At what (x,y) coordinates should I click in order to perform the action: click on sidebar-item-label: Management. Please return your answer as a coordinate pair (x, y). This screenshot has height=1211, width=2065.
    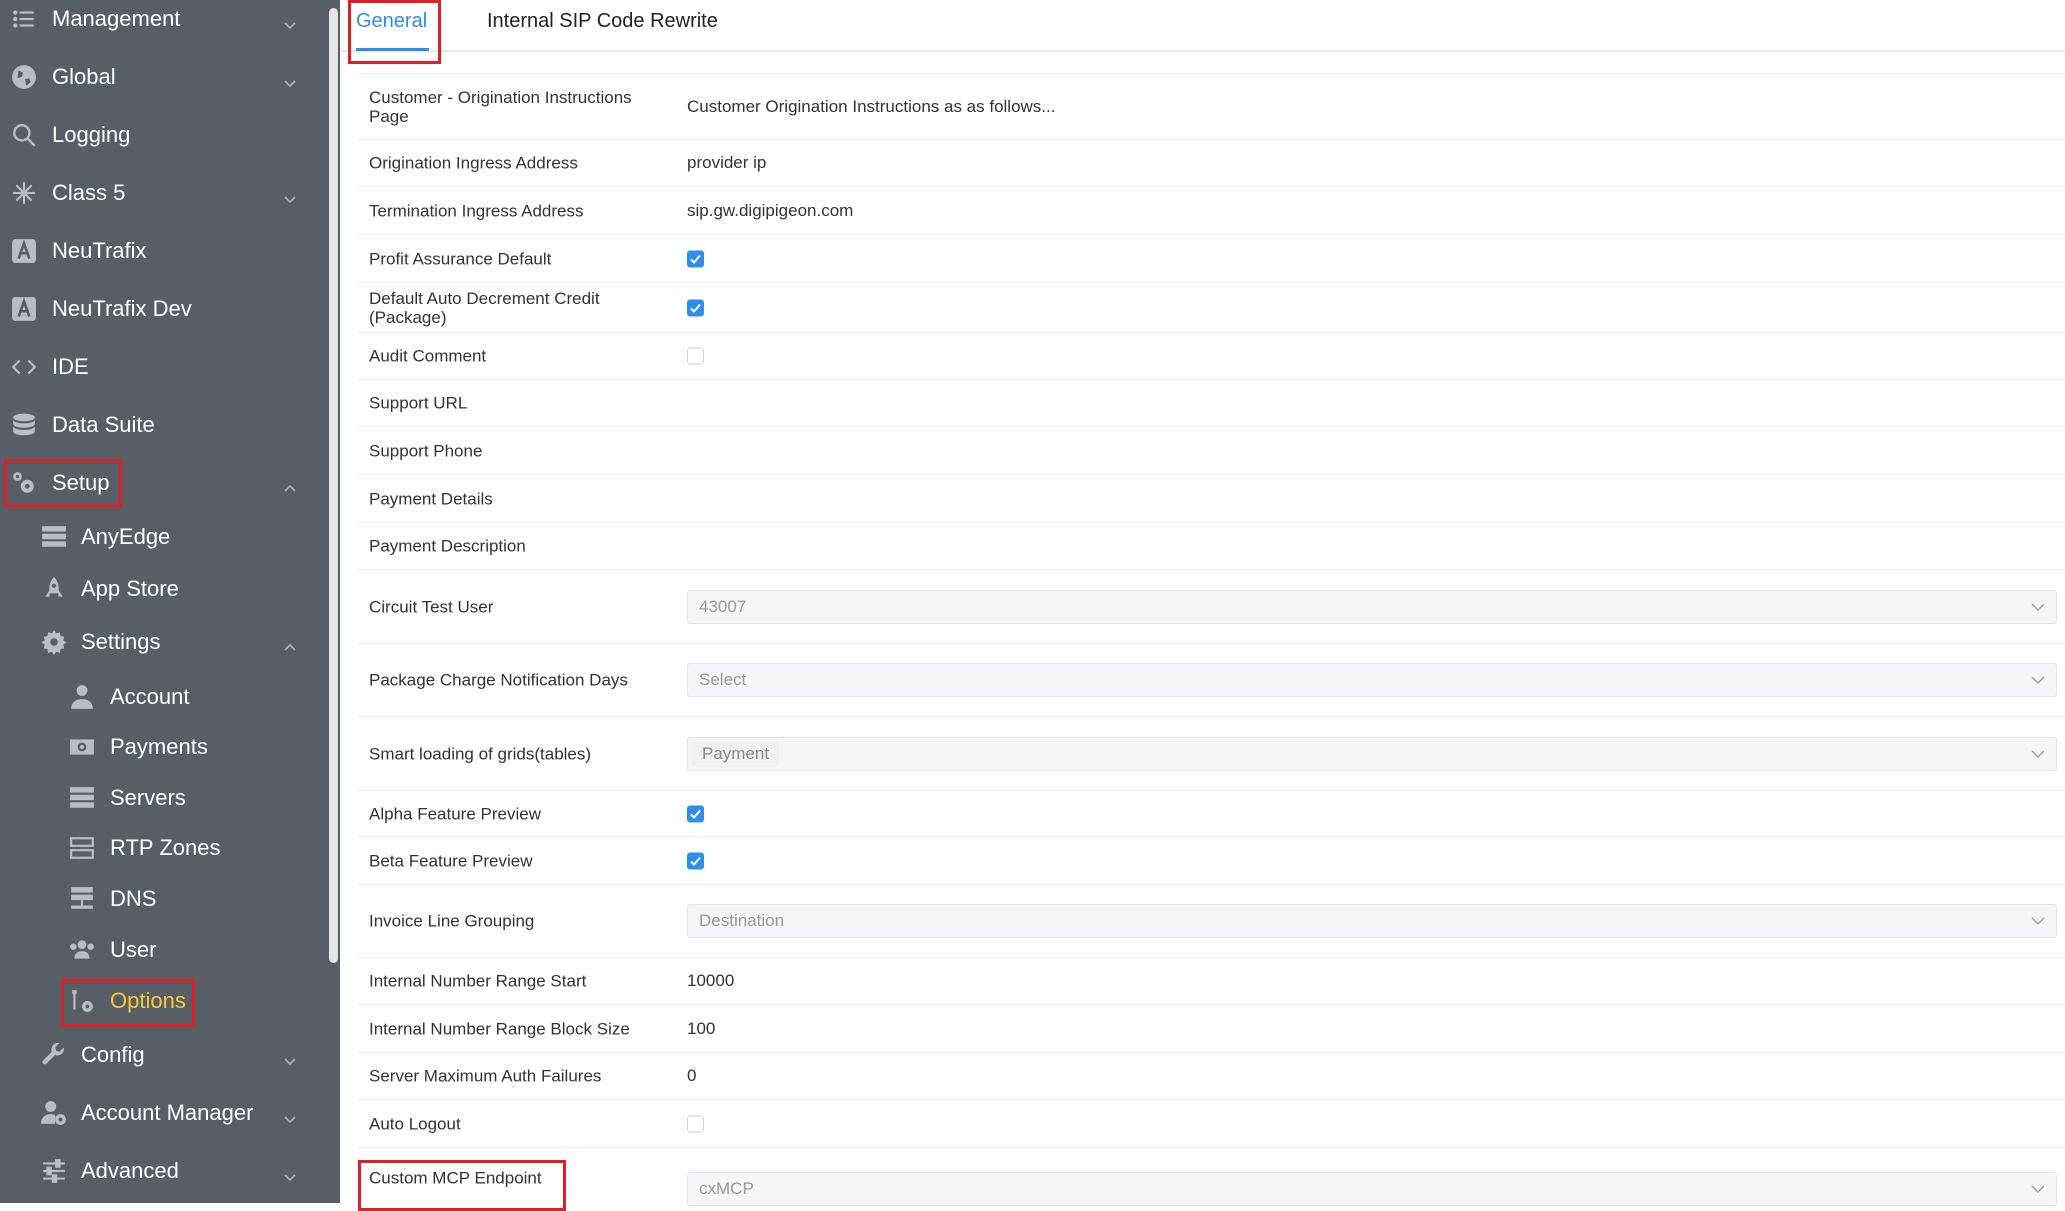
    Looking at the image, I should click on (116, 18).